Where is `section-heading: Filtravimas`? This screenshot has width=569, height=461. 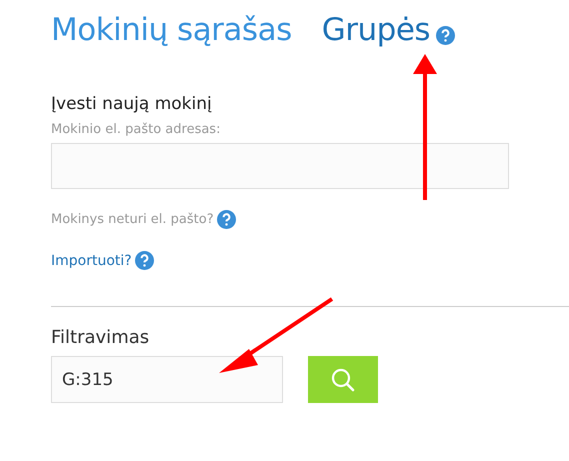 section-heading: Filtravimas is located at coordinates (100, 337).